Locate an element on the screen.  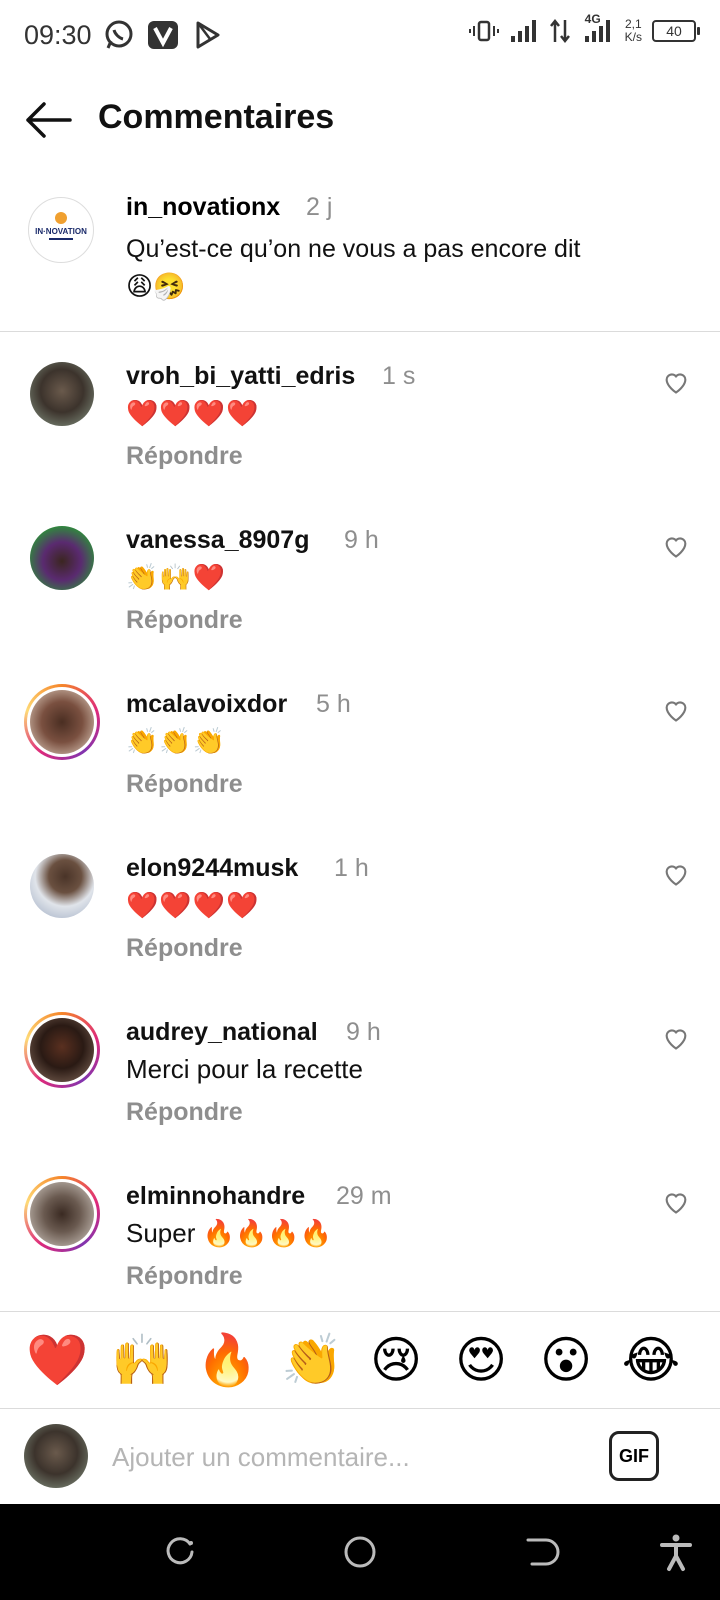
avatar: IN·NOVATION is located at coordinates (61, 230).